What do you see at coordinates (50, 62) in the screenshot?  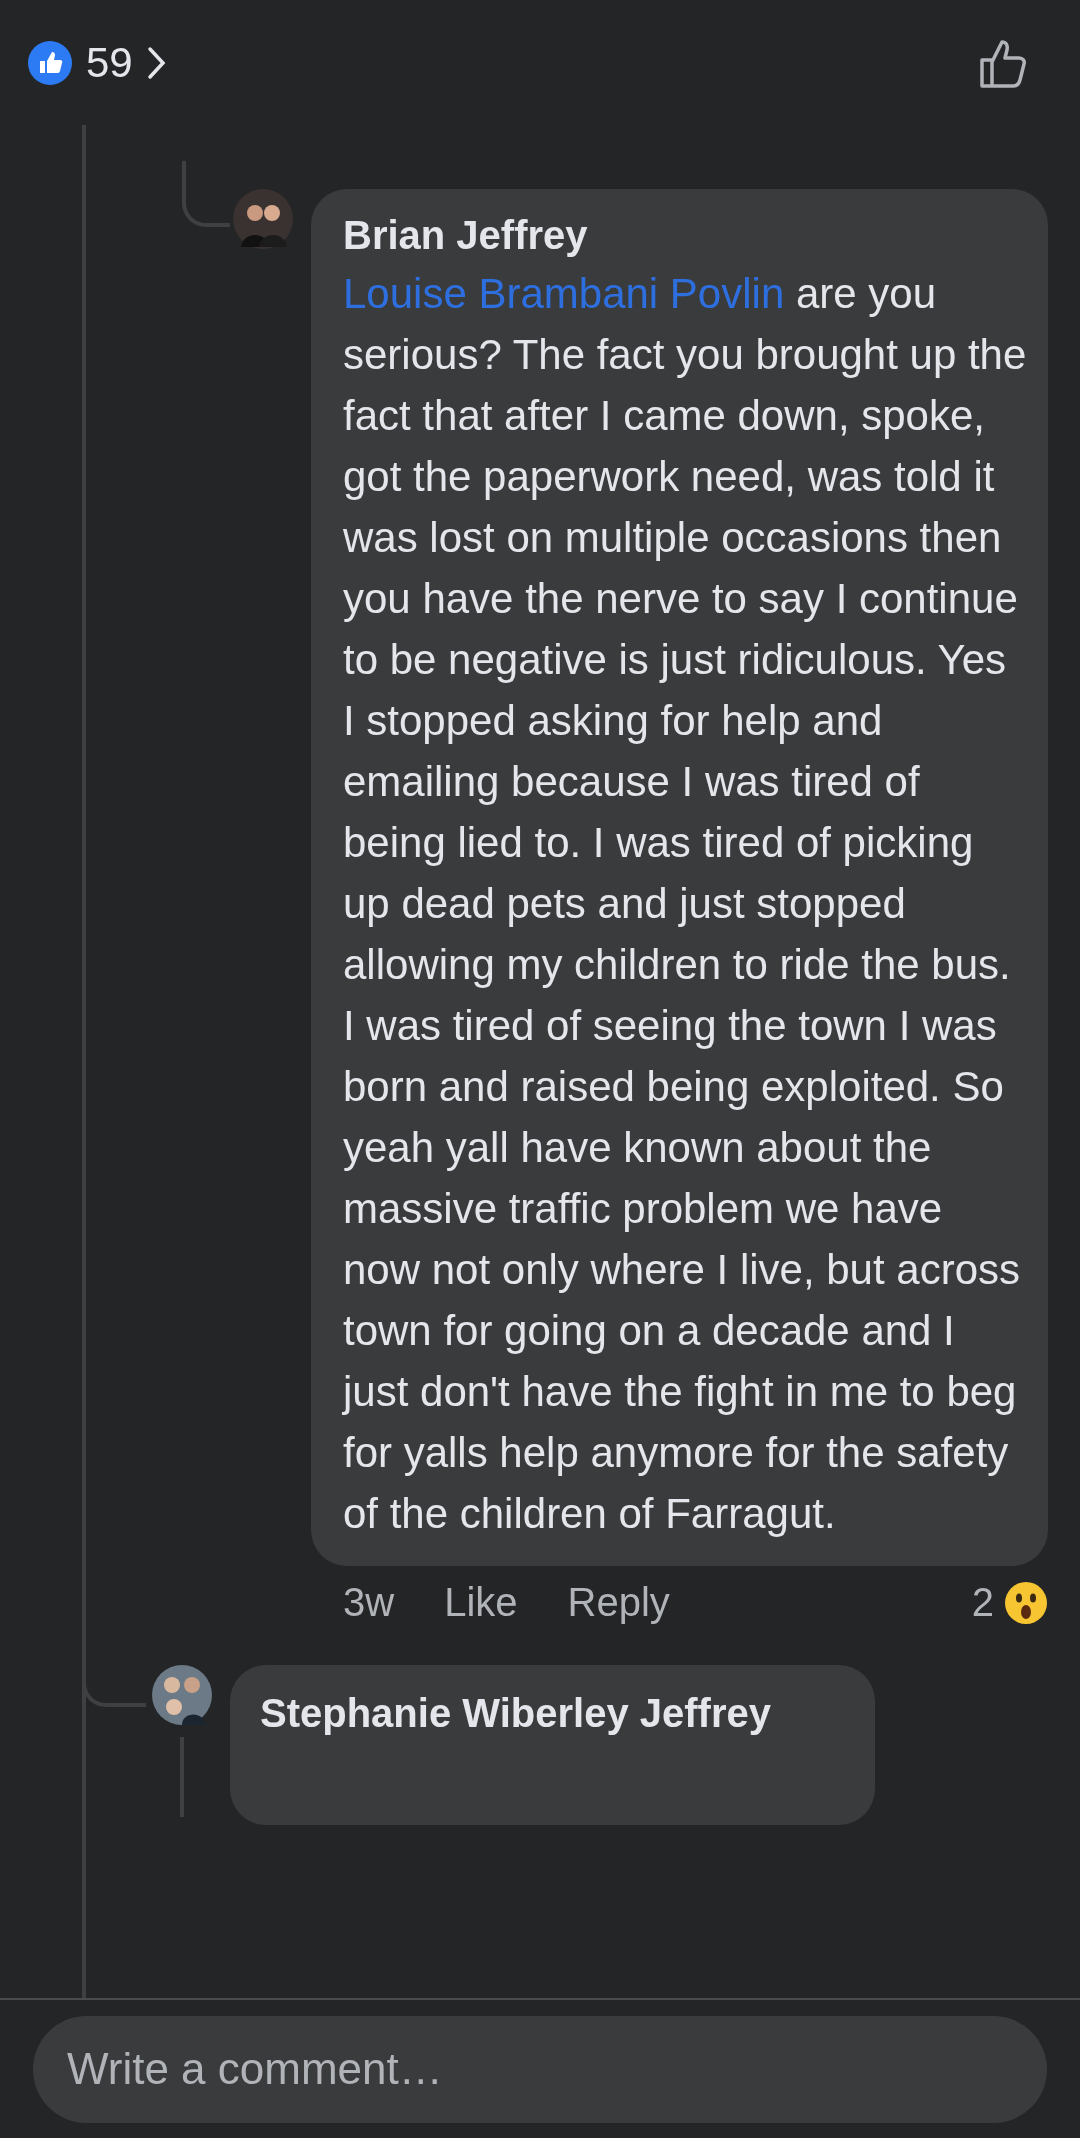 I see `like-reaction-icon` at bounding box center [50, 62].